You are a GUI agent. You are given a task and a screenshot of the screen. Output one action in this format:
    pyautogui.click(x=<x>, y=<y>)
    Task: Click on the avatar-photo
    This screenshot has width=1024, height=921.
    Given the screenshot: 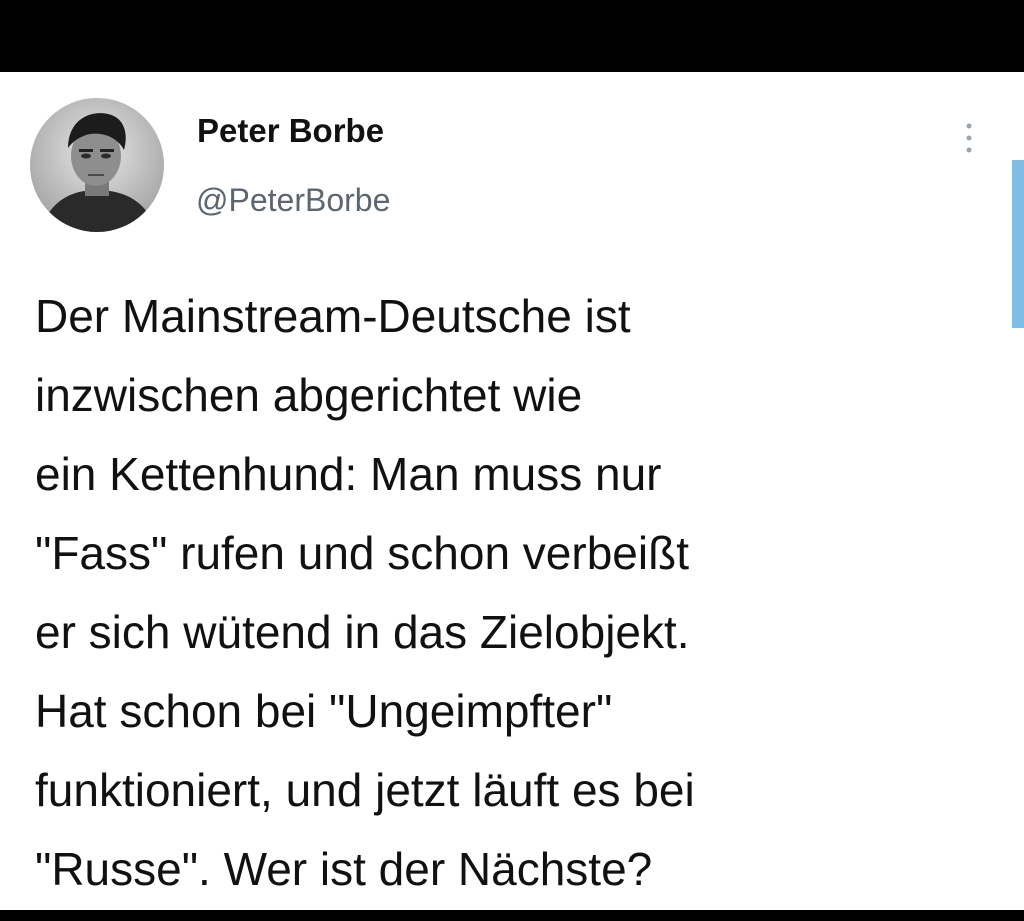 What is the action you would take?
    pyautogui.click(x=97, y=165)
    